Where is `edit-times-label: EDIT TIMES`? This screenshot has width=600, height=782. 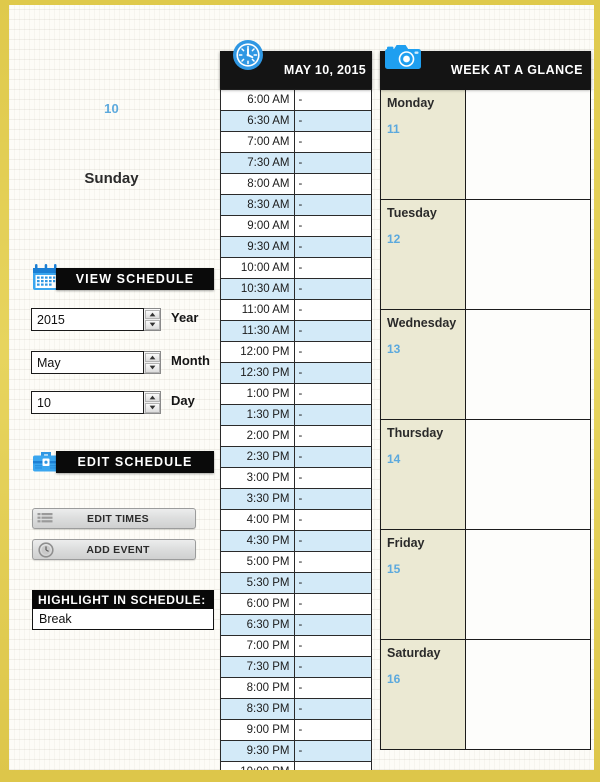
edit-times-label: EDIT TIMES is located at coordinates (118, 518).